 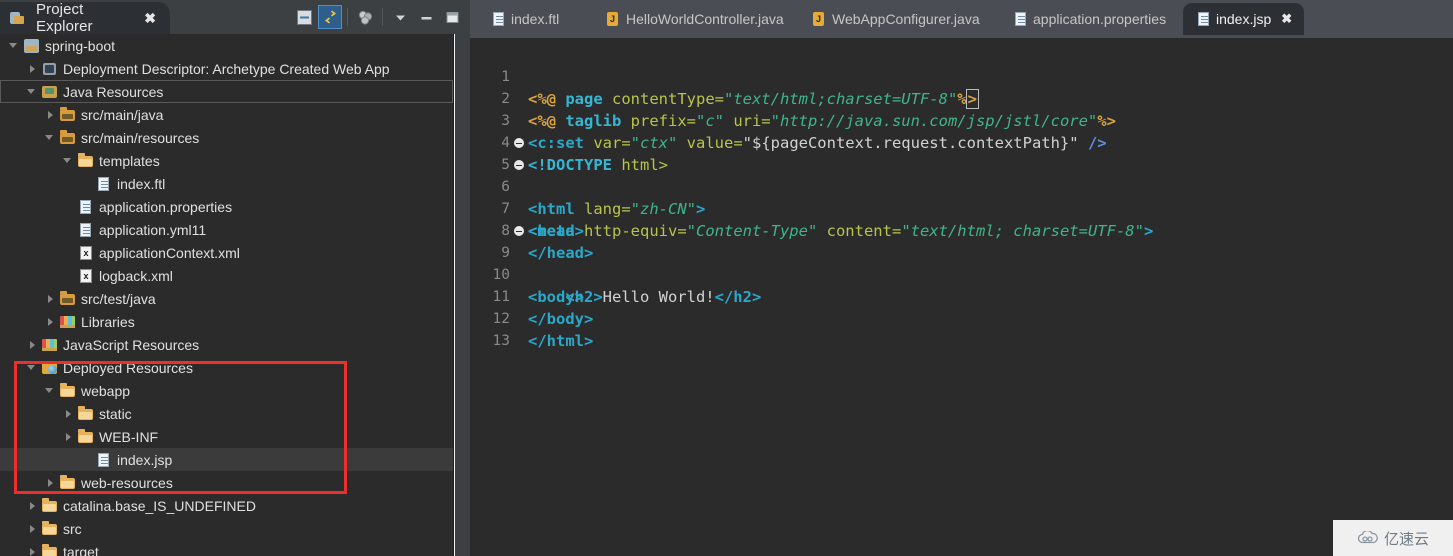 What do you see at coordinates (127, 482) in the screenshot?
I see `tree-item-label: web-resources` at bounding box center [127, 482].